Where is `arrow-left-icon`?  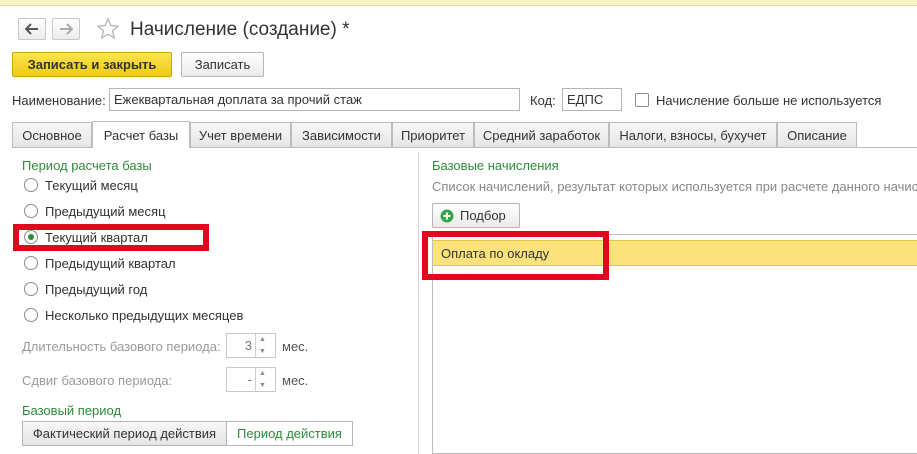 arrow-left-icon is located at coordinates (31, 29).